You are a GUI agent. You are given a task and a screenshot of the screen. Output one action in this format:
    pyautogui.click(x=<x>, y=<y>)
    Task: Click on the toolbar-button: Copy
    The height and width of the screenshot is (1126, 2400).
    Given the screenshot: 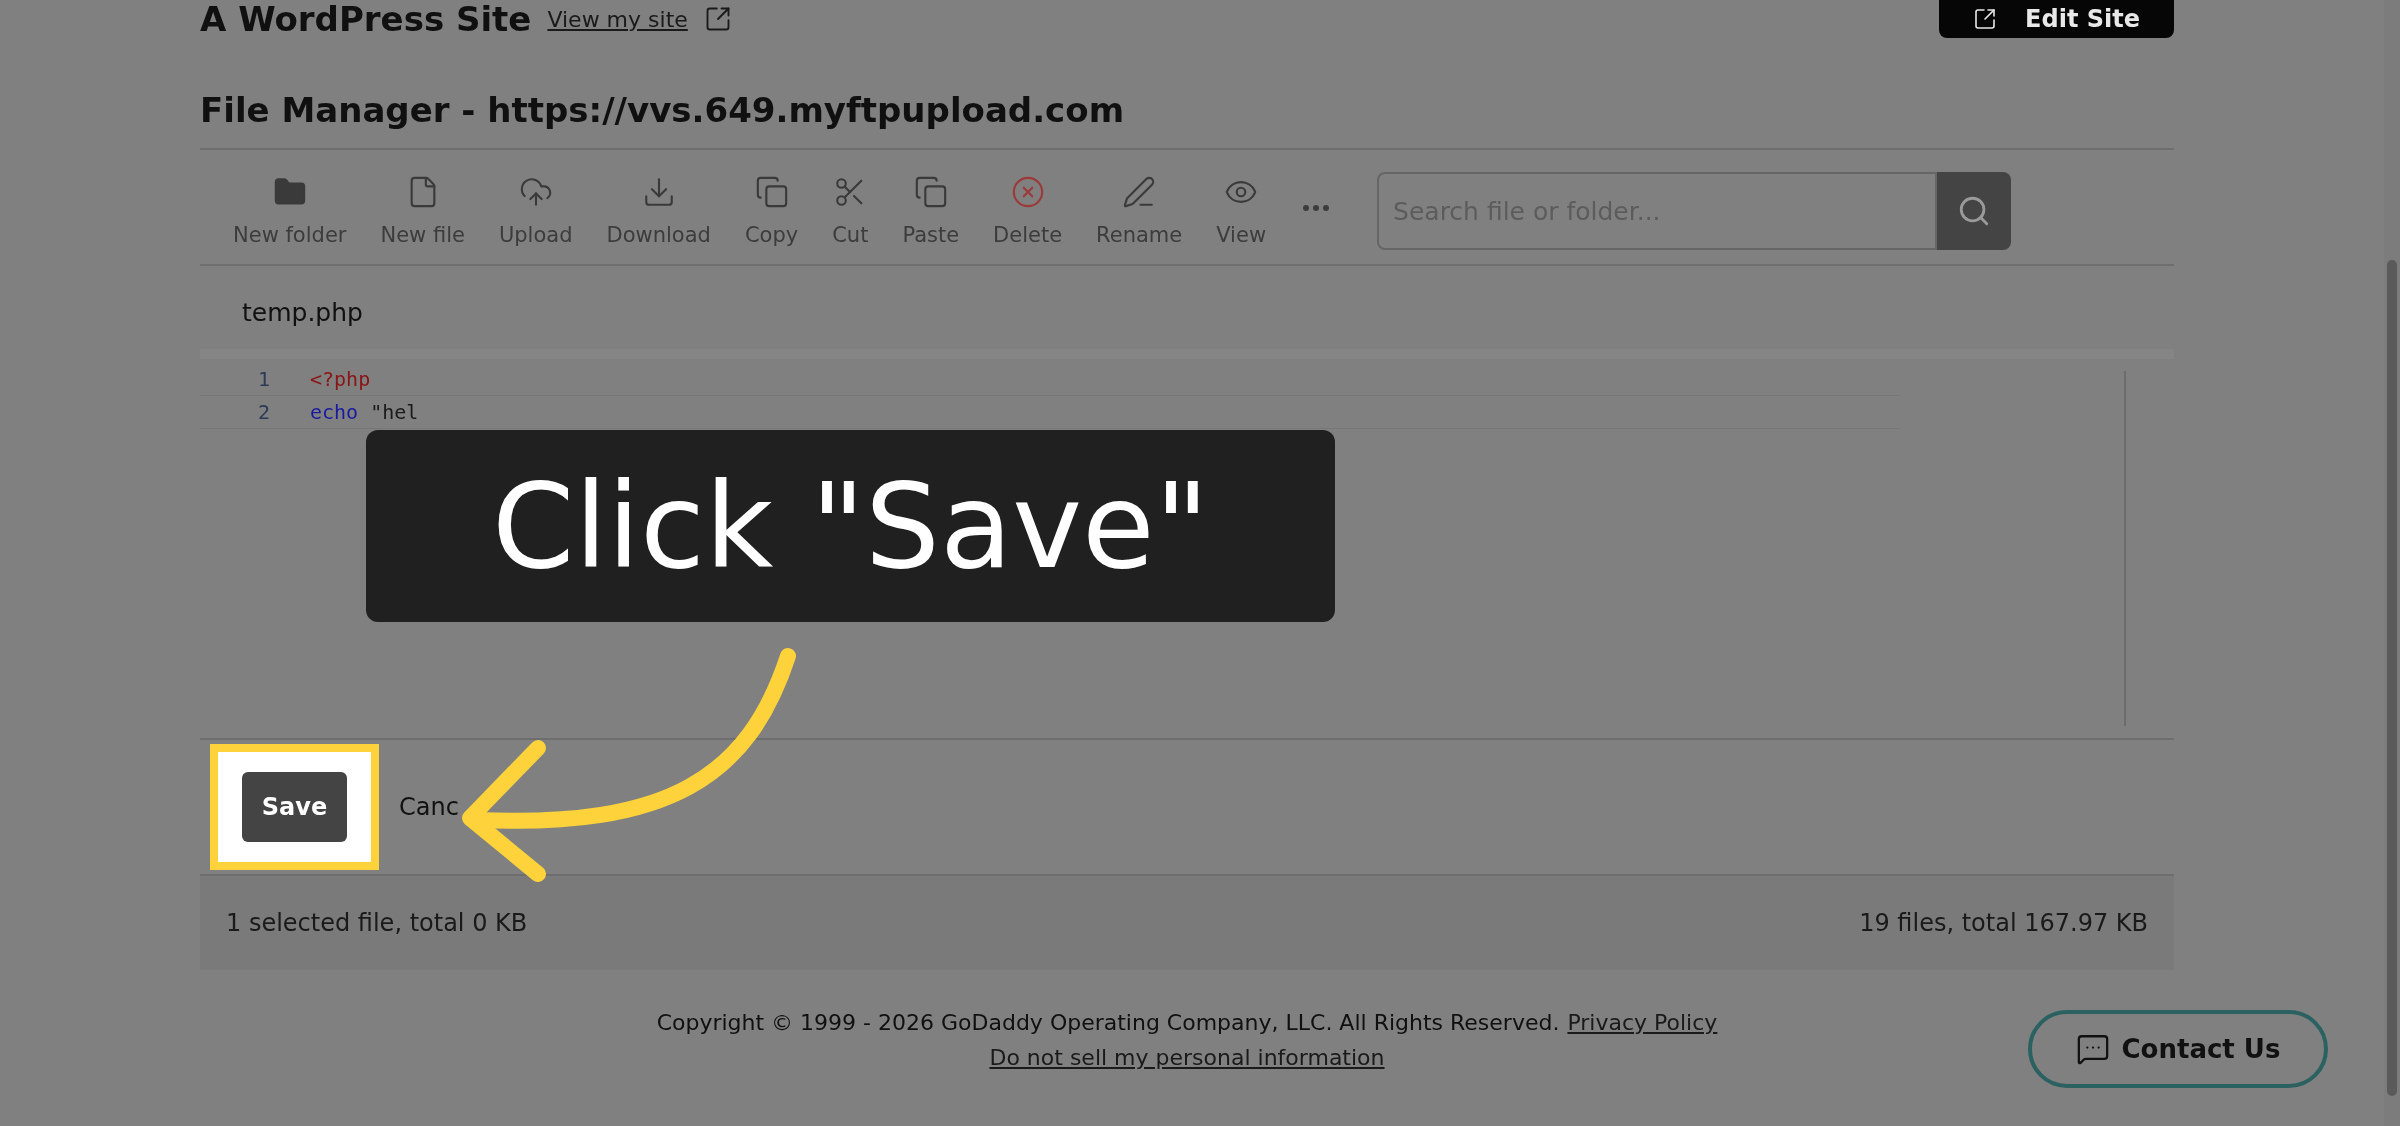 What is the action you would take?
    pyautogui.click(x=771, y=211)
    